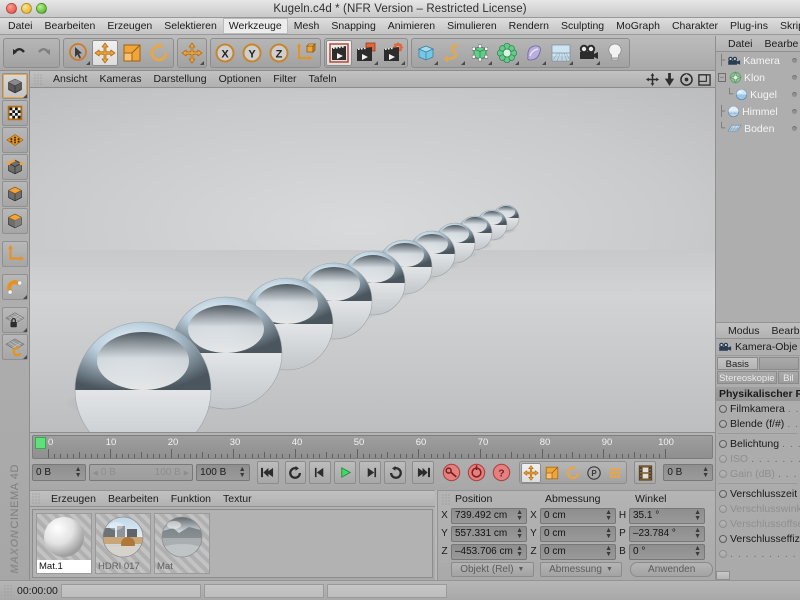 The width and height of the screenshot is (800, 600). I want to click on texture-mode-button, so click(14, 113).